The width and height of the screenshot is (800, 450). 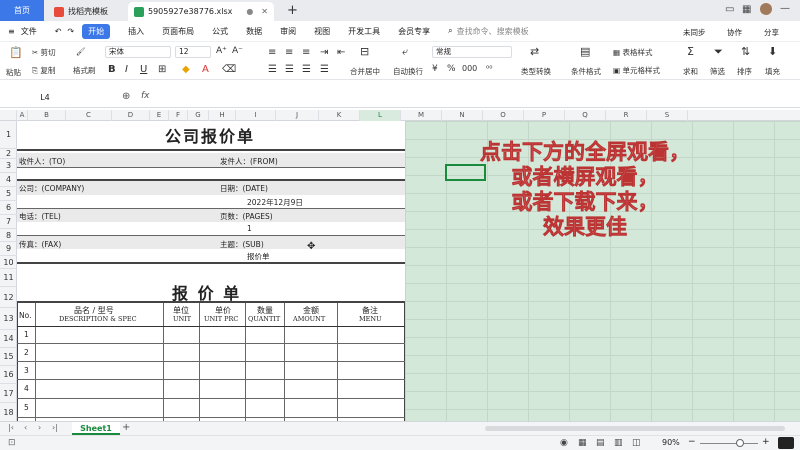 What do you see at coordinates (667, 115) in the screenshot?
I see `column-header-s: S` at bounding box center [667, 115].